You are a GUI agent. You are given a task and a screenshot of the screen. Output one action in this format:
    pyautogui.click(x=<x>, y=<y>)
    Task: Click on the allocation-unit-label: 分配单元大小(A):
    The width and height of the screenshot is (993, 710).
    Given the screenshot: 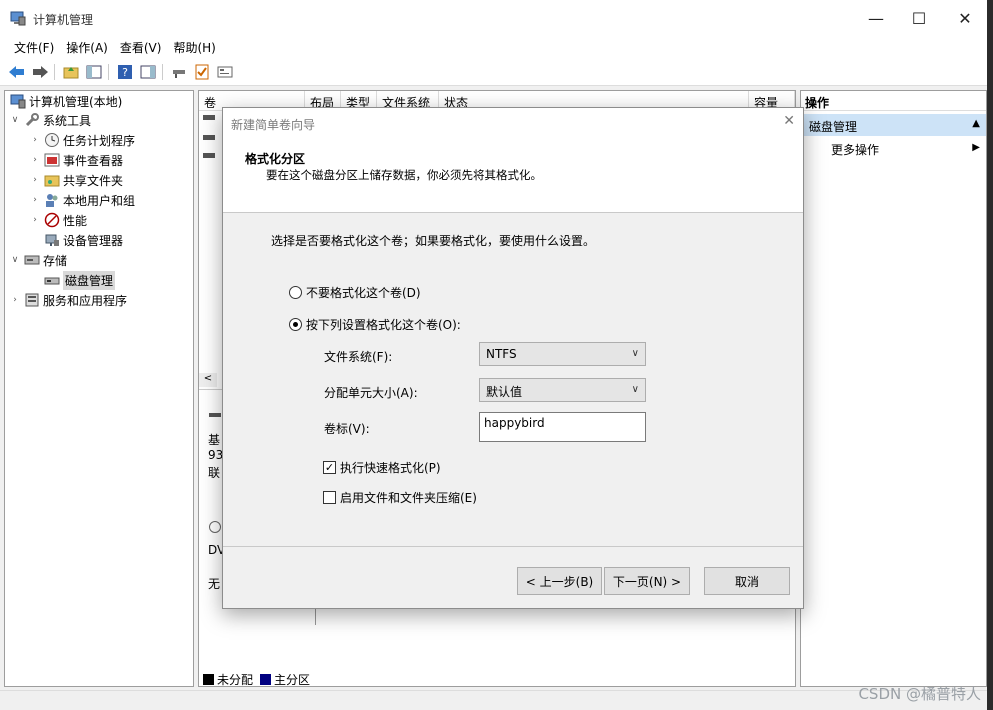 What is the action you would take?
    pyautogui.click(x=371, y=393)
    